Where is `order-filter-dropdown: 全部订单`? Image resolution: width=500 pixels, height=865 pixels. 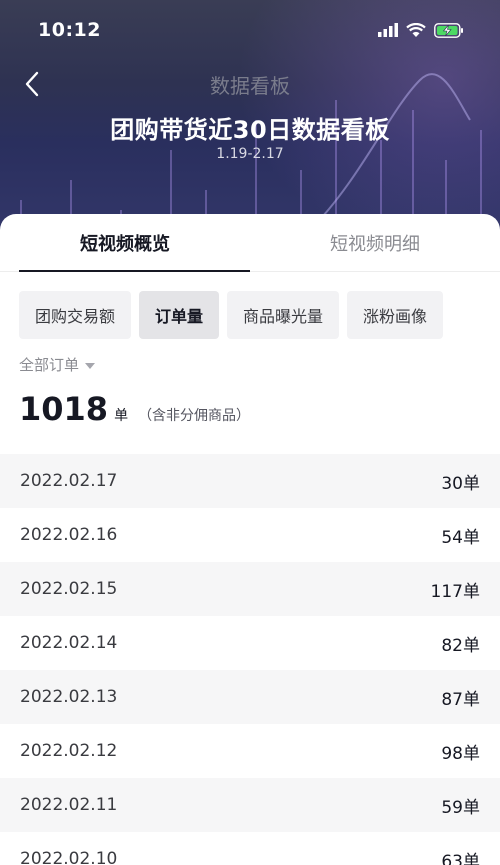
order-filter-dropdown: 全部订单 is located at coordinates (57, 364).